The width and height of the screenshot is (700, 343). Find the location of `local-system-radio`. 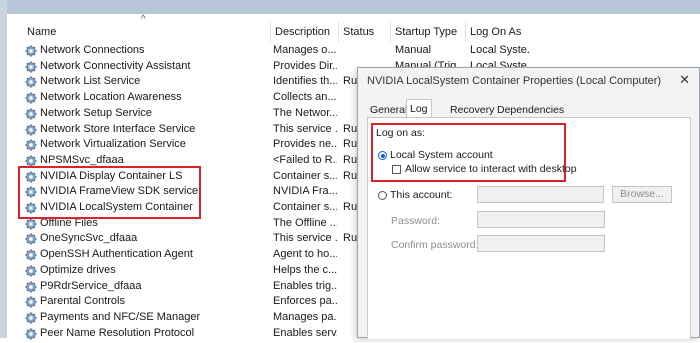

local-system-radio is located at coordinates (382, 155).